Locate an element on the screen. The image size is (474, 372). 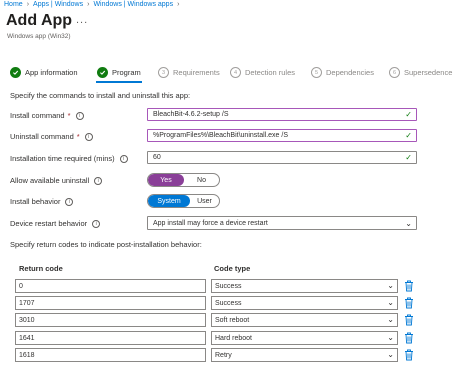
install-time-label: Installation time required (mins) i is located at coordinates (69, 158).